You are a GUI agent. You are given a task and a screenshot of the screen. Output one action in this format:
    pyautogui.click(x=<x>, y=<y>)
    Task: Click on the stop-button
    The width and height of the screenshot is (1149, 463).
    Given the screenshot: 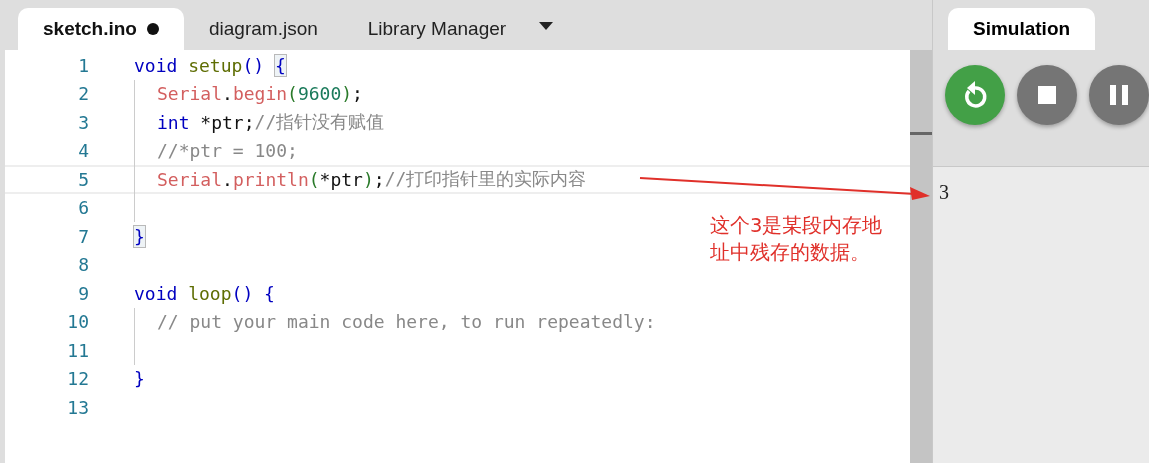 What is the action you would take?
    pyautogui.click(x=1047, y=95)
    